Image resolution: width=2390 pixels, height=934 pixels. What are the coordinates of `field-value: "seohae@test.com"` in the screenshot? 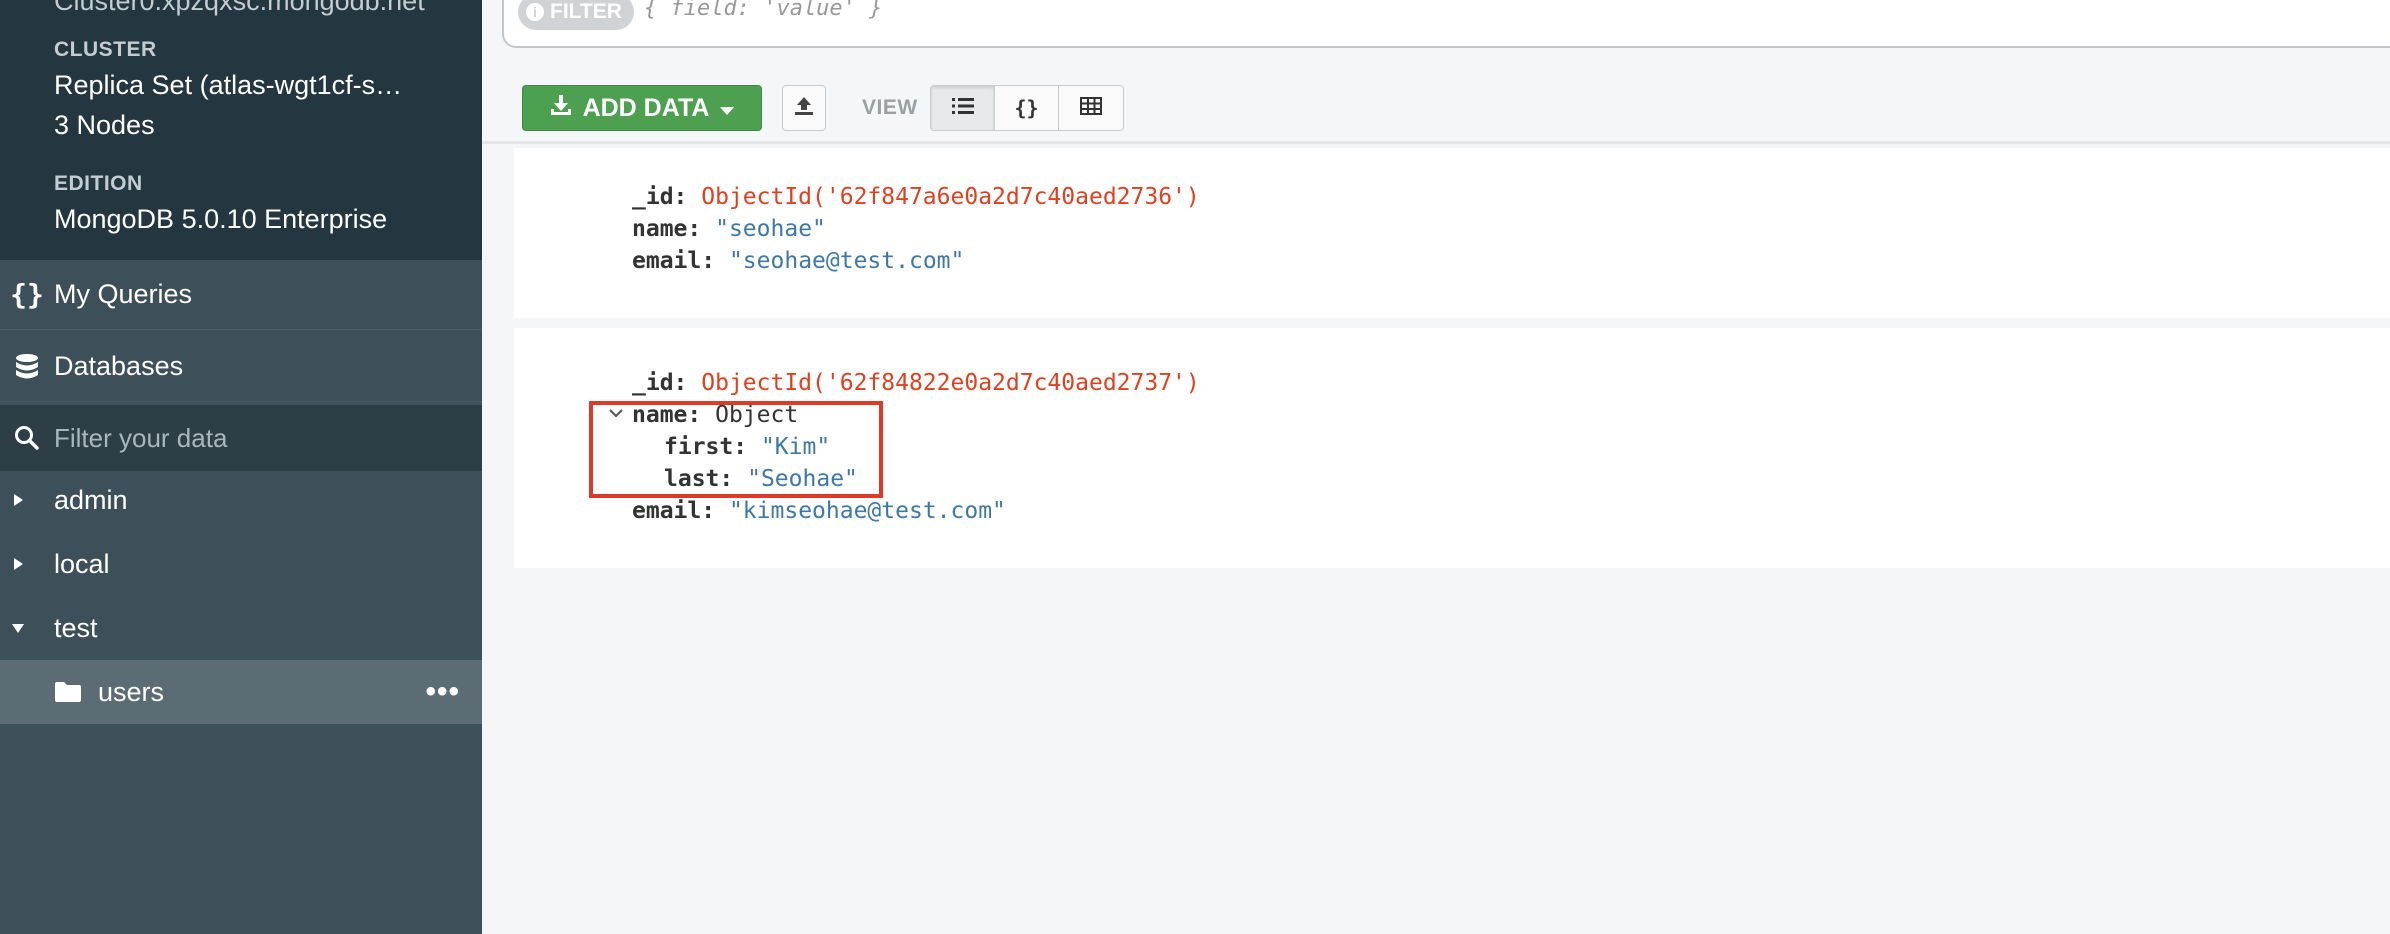 It's located at (846, 261).